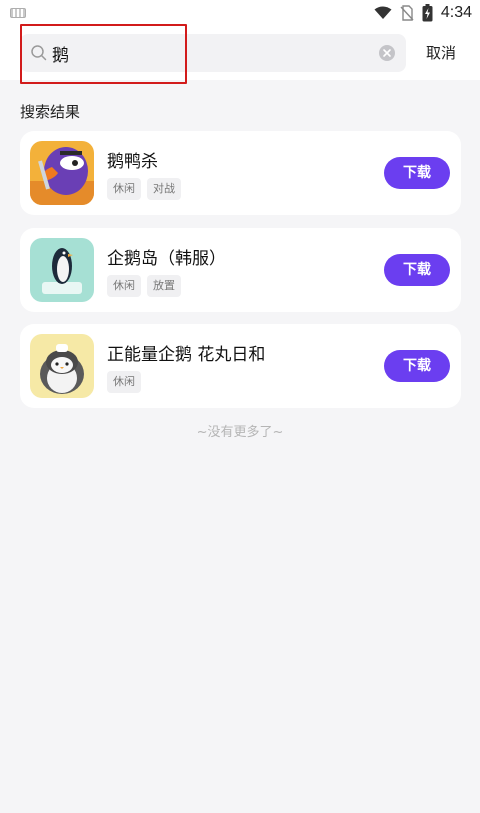 The image size is (480, 813). I want to click on tag: 放置, so click(164, 286).